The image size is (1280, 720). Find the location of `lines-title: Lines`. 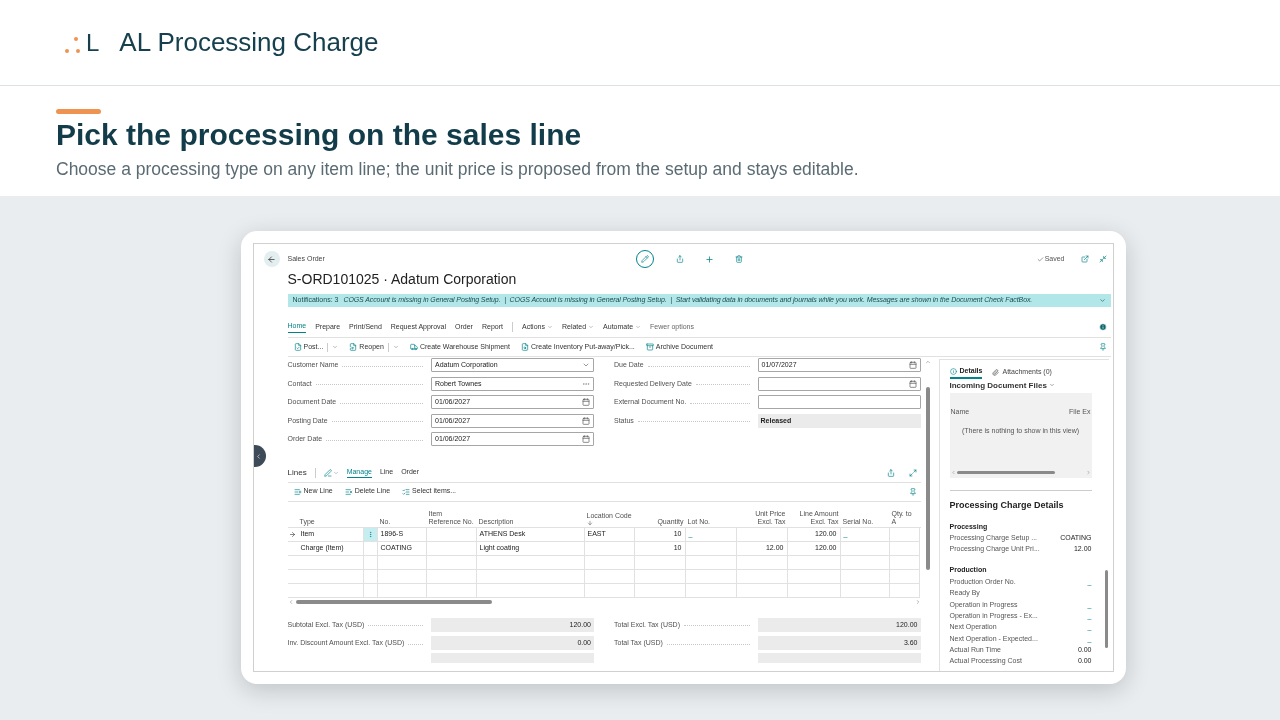

lines-title: Lines is located at coordinates (297, 472).